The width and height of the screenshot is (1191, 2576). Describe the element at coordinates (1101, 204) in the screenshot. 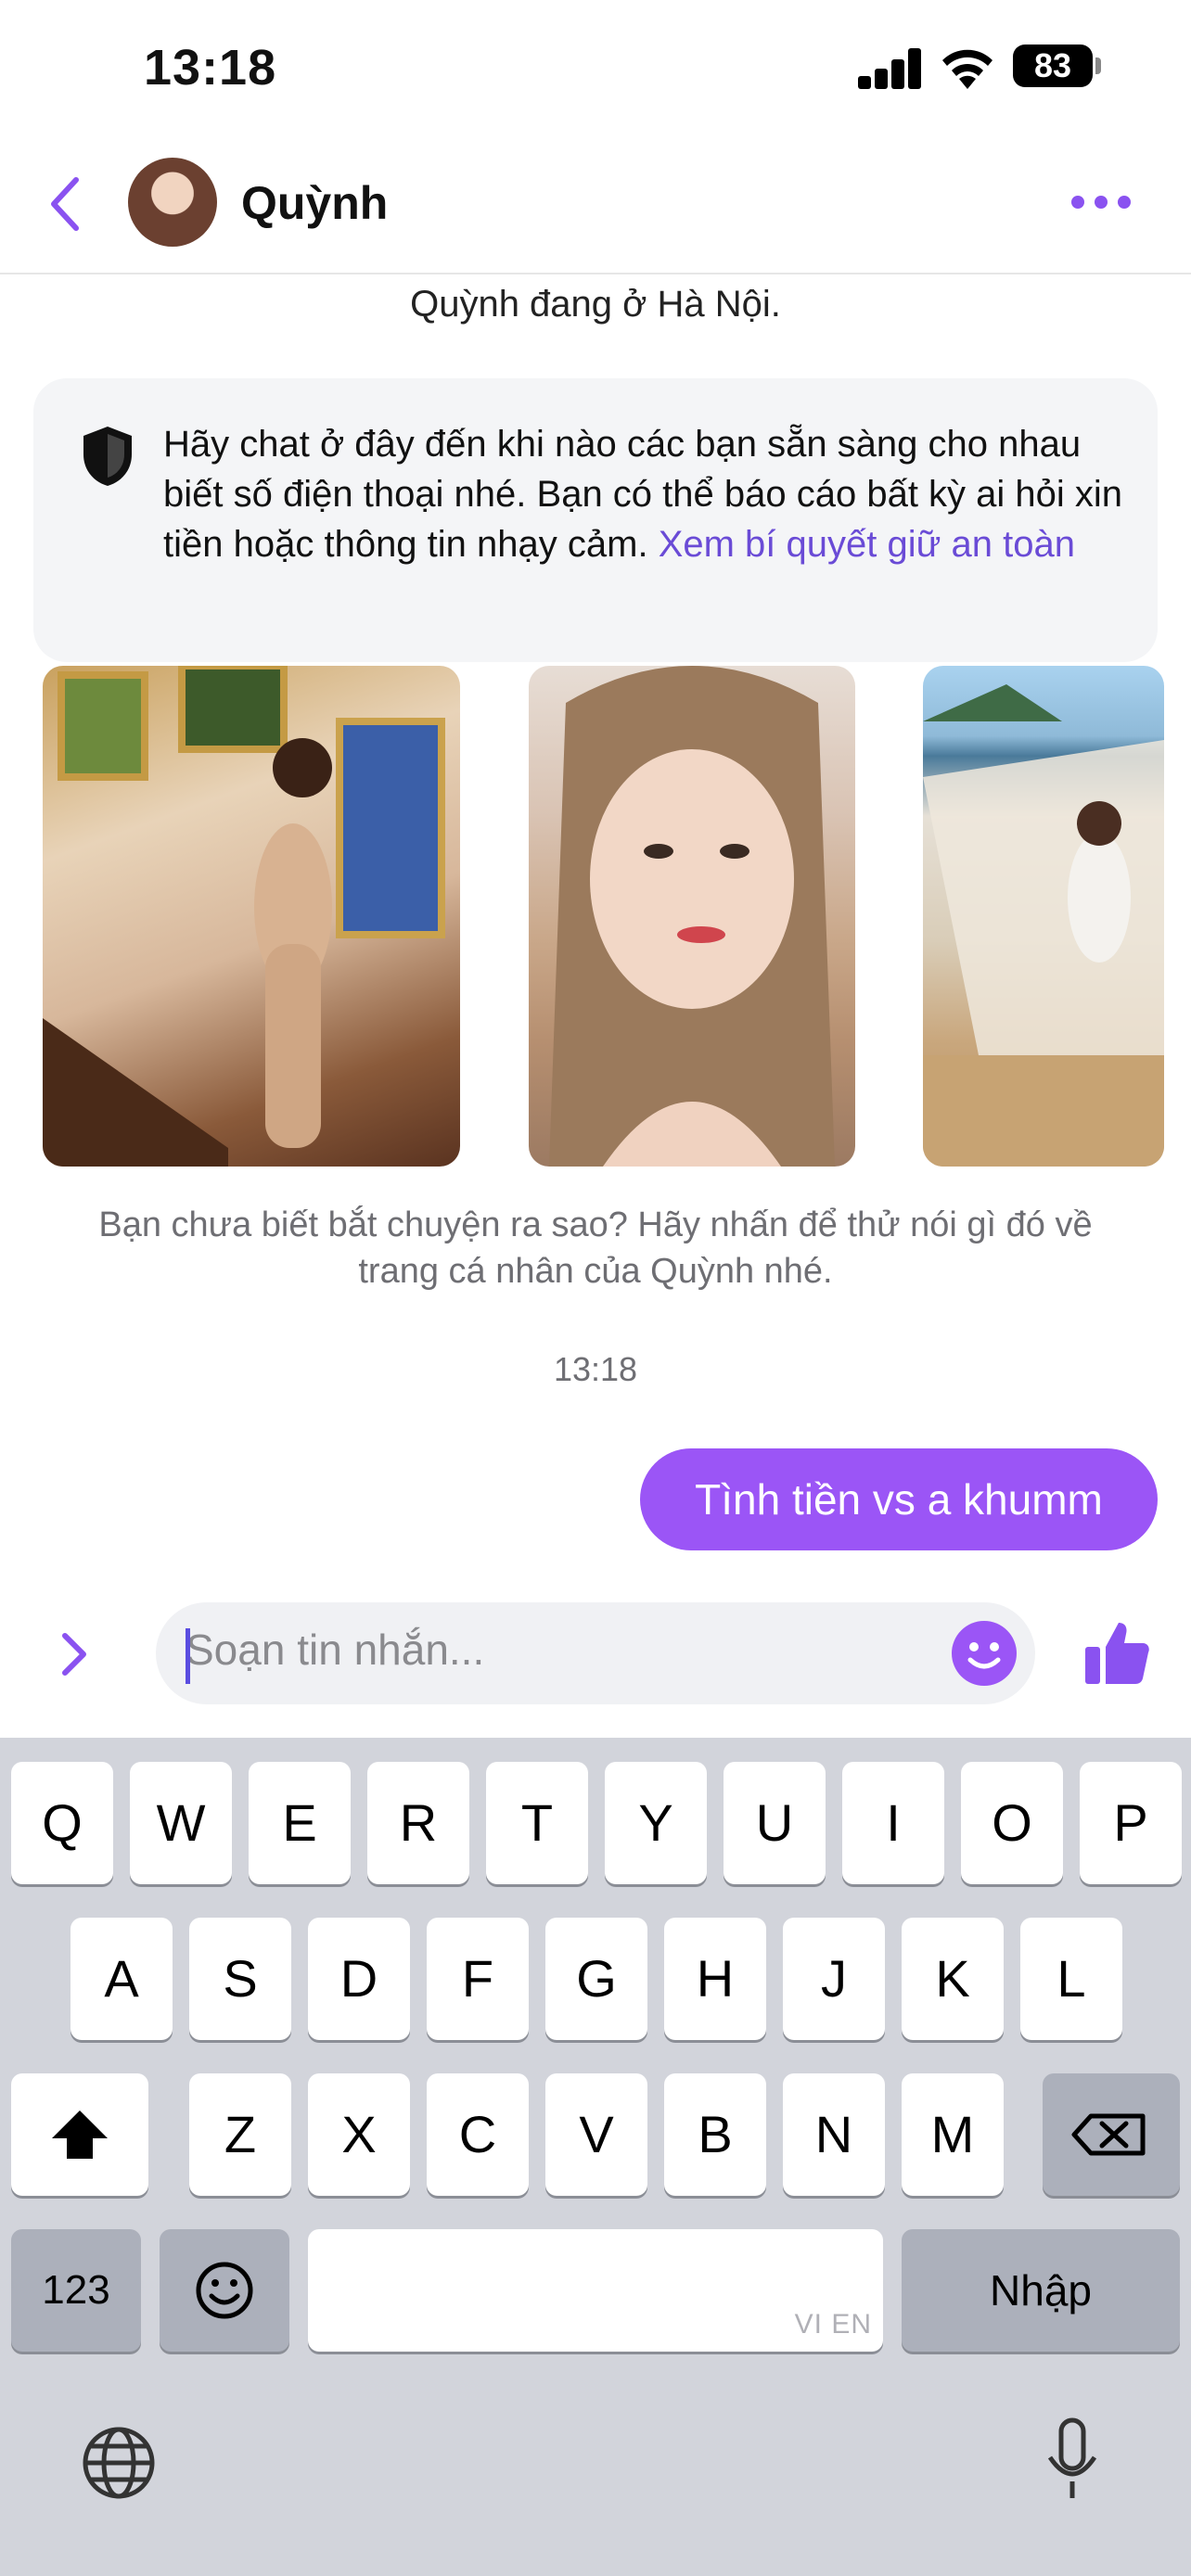

I see `more-options-icon` at that location.